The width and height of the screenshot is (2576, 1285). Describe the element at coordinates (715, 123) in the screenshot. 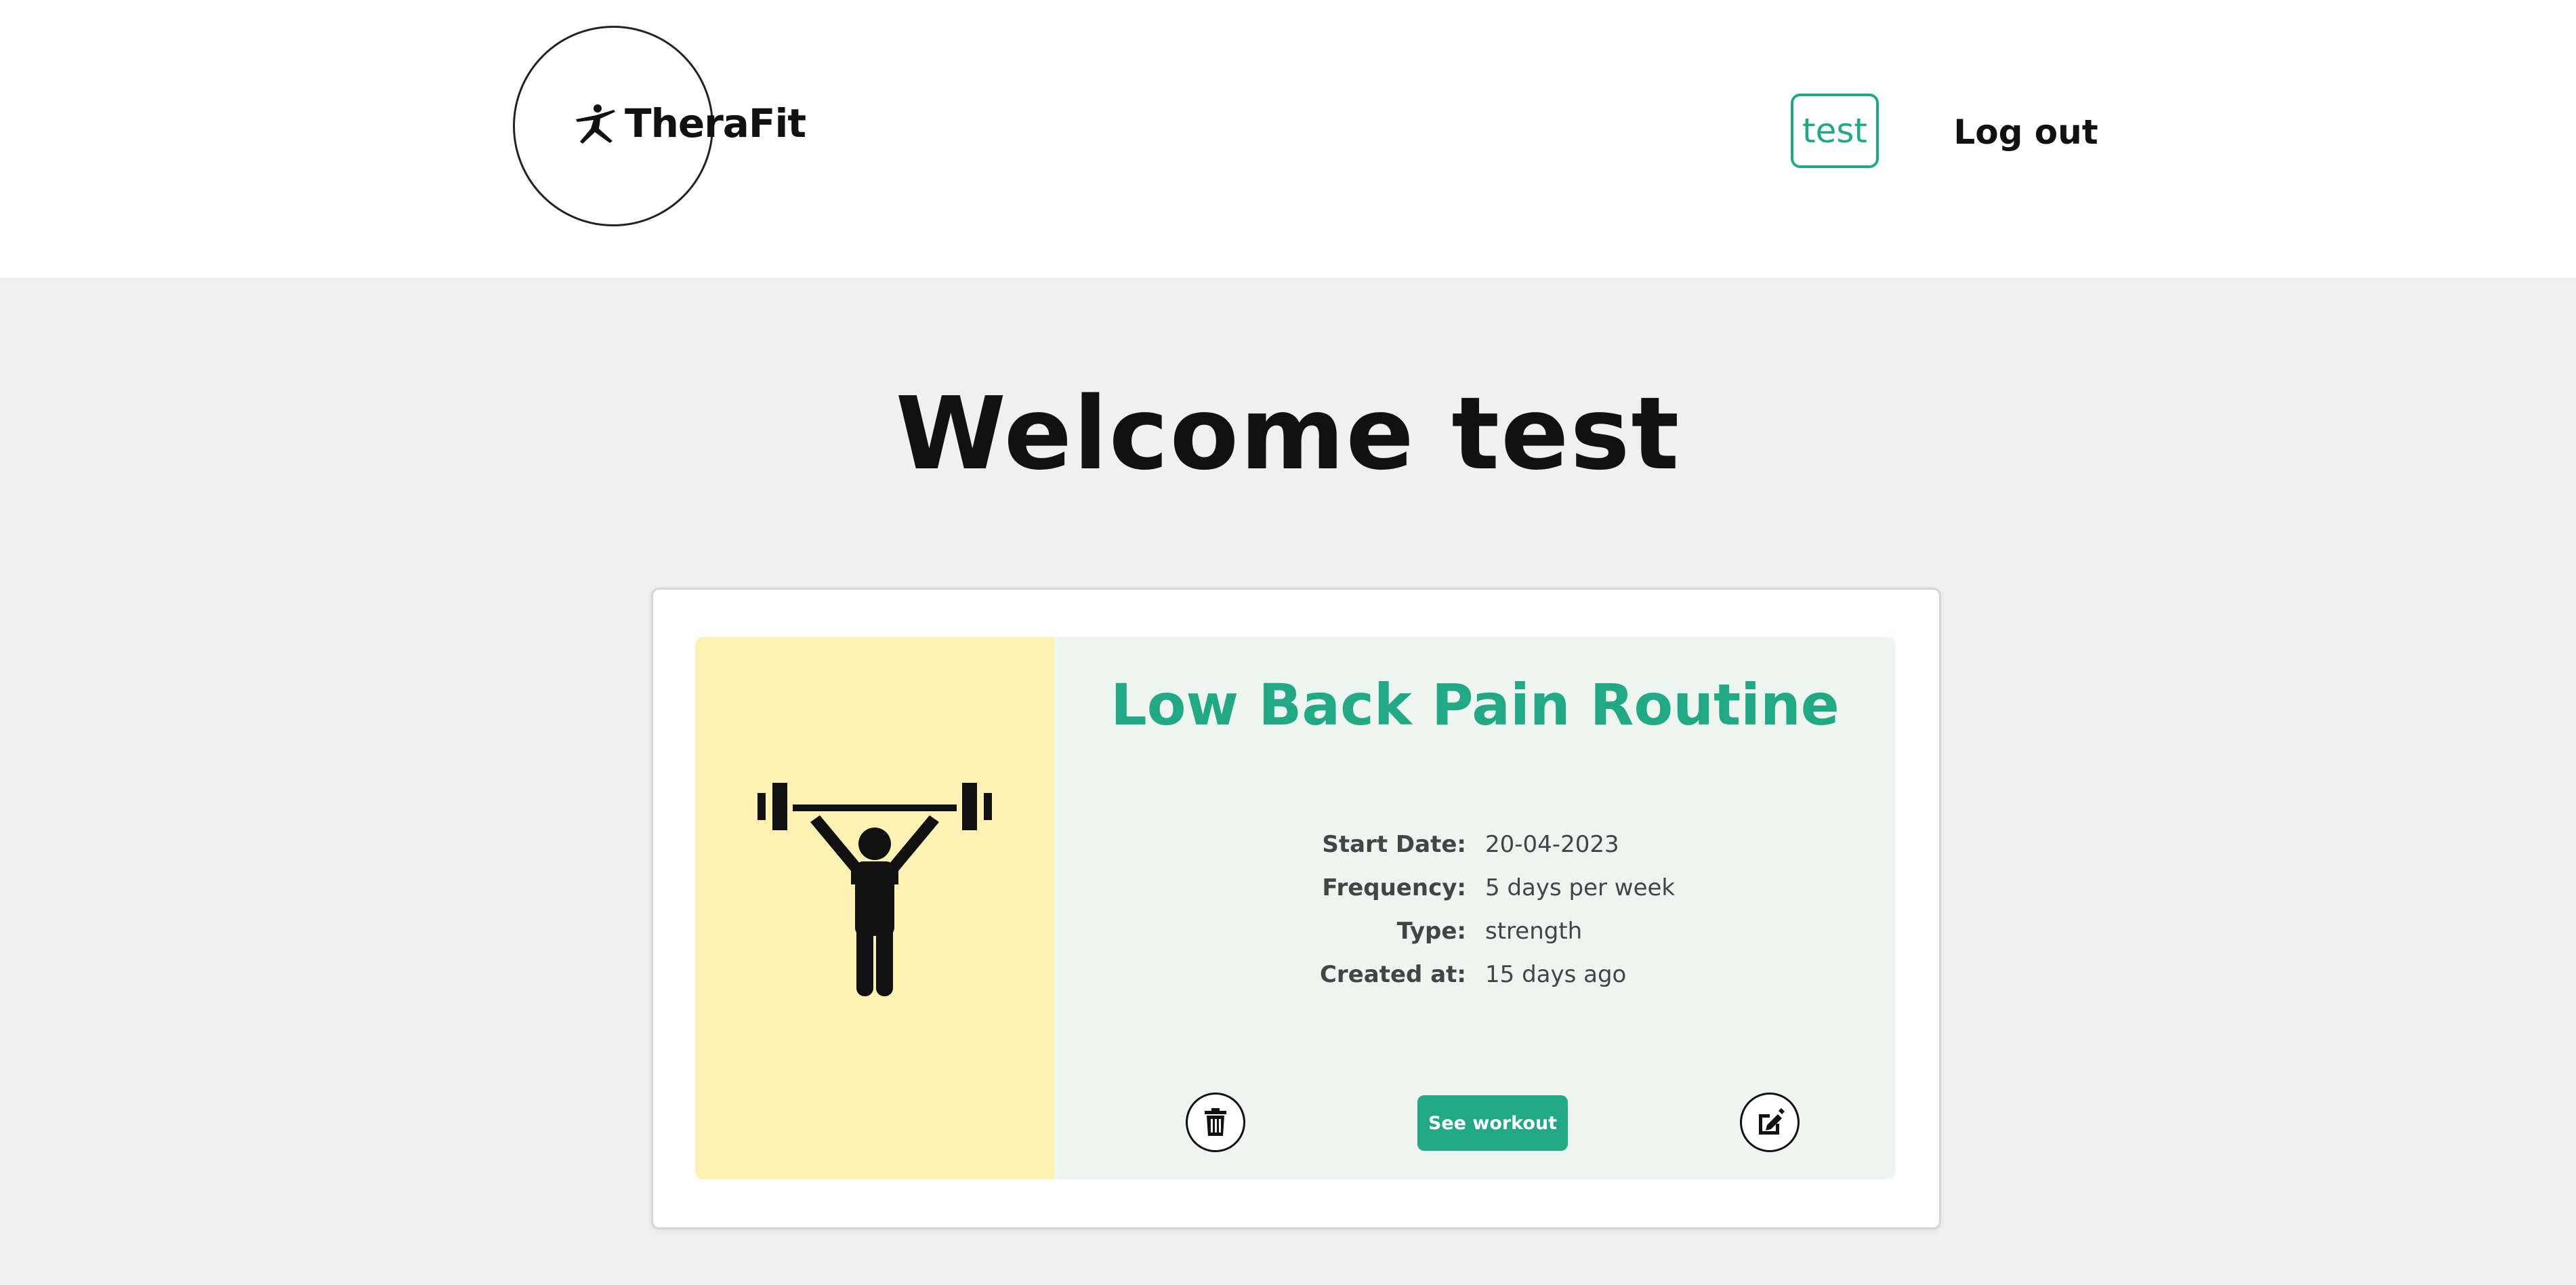

I see `logo-text: TheraFit` at that location.